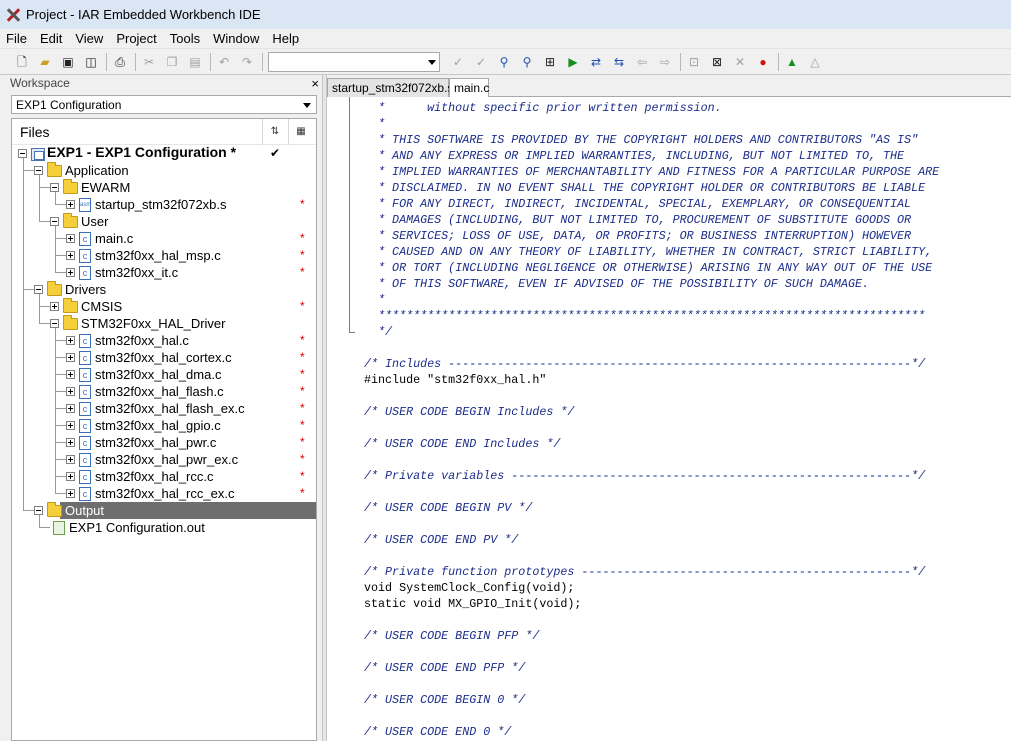 Image resolution: width=1011 pixels, height=741 pixels. What do you see at coordinates (285, 38) in the screenshot?
I see `menu-help: Help` at bounding box center [285, 38].